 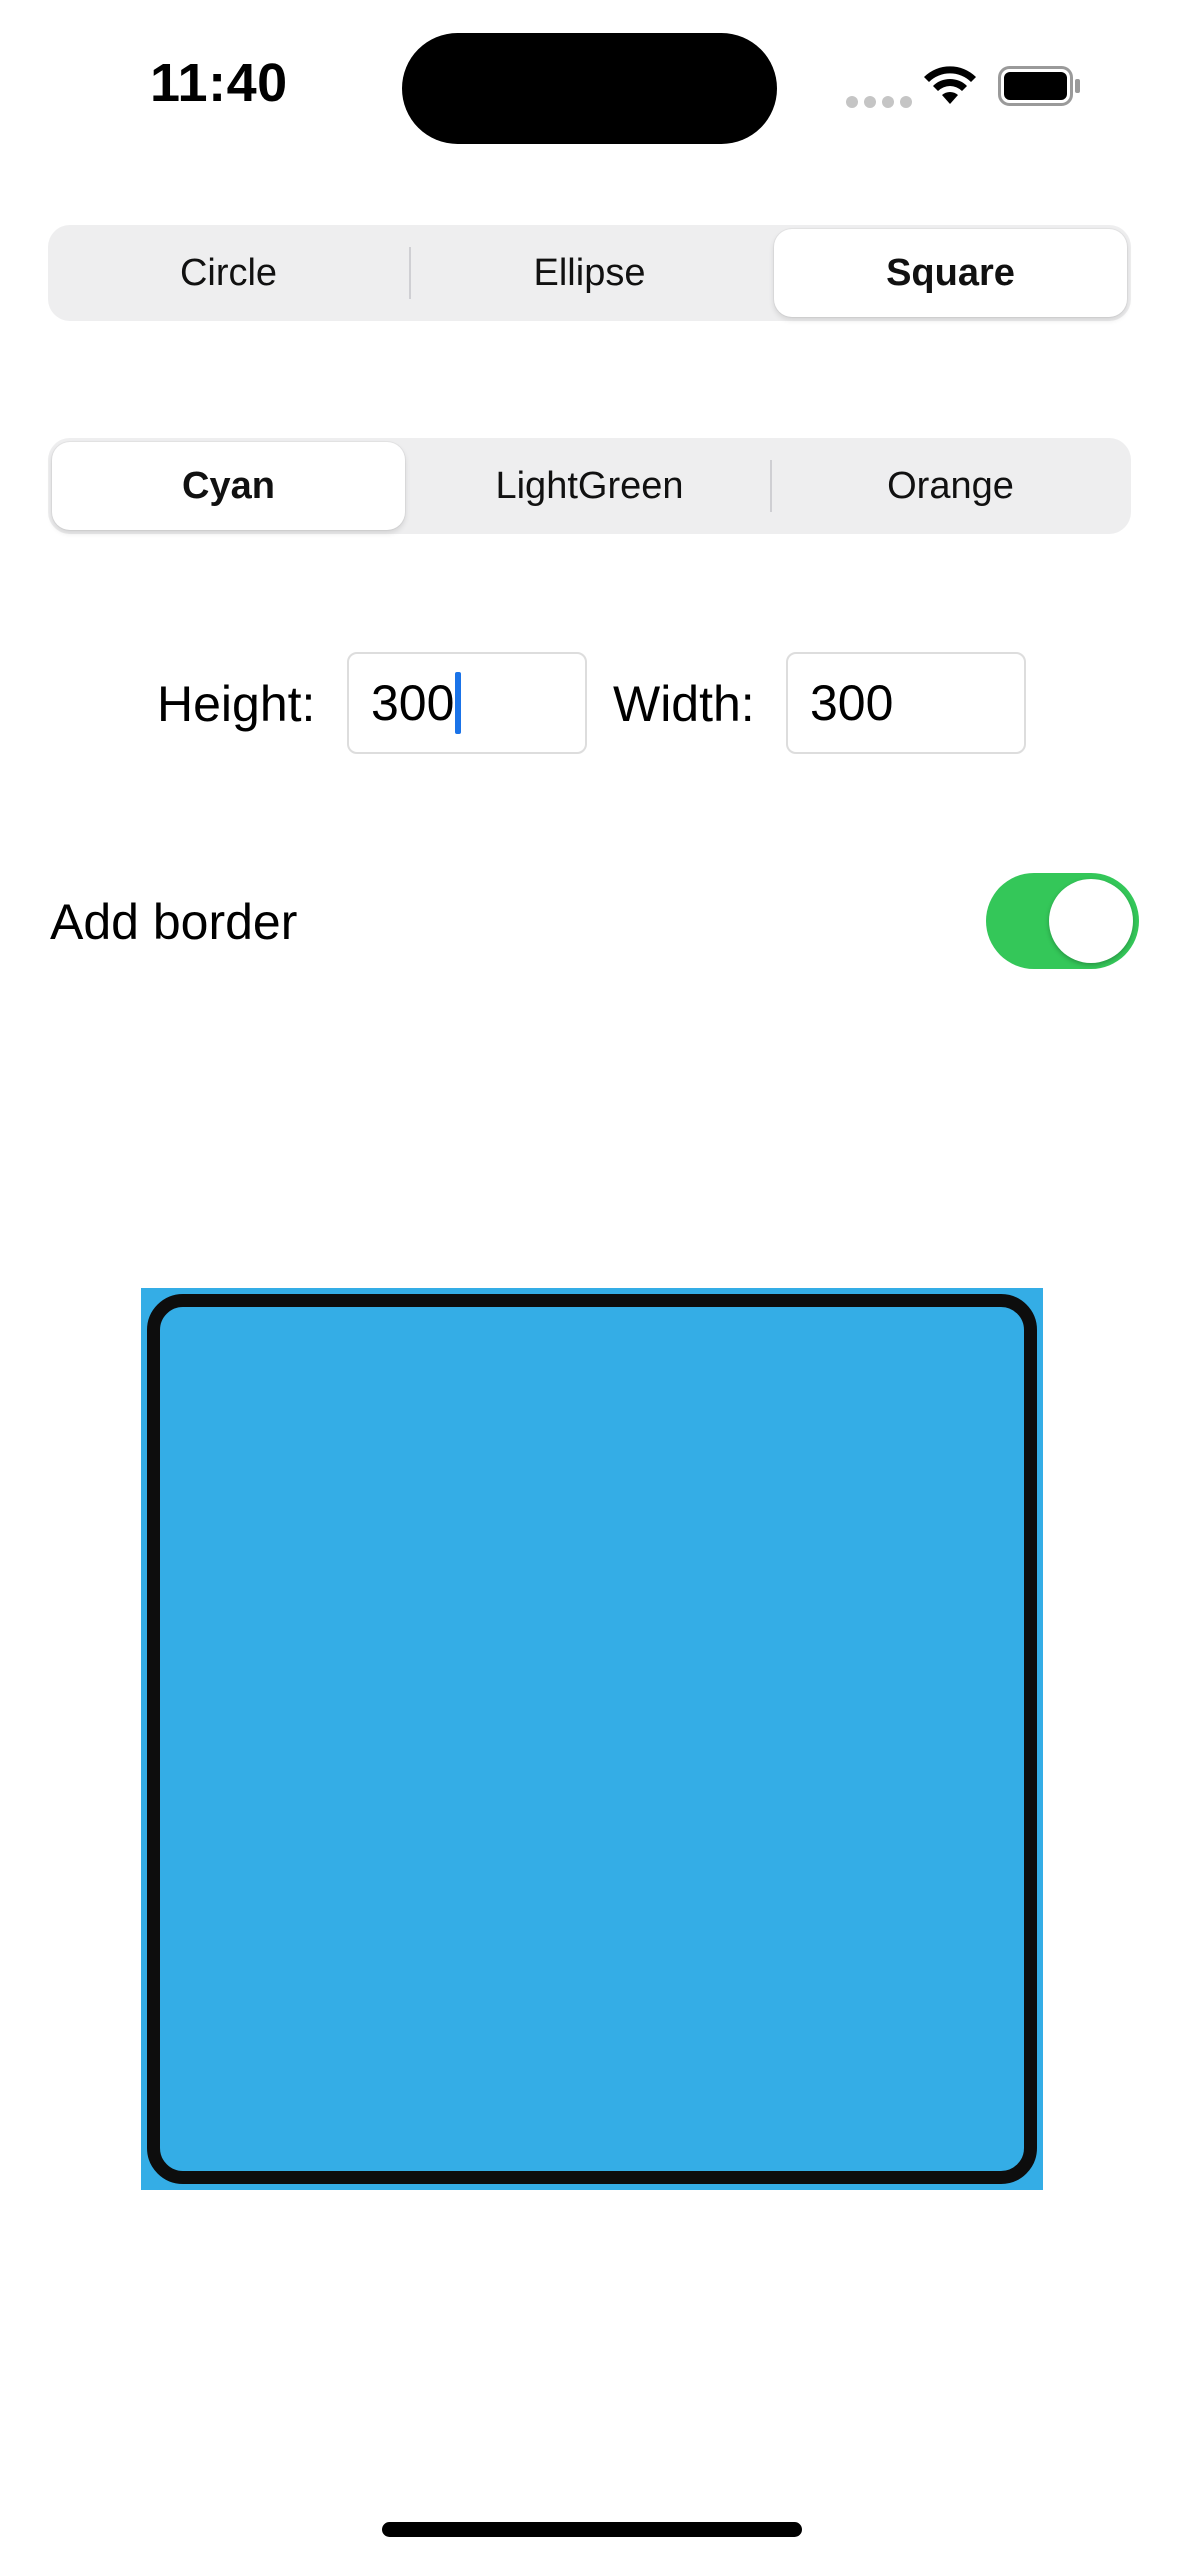 What do you see at coordinates (228, 273) in the screenshot?
I see `segment-circle: Circle` at bounding box center [228, 273].